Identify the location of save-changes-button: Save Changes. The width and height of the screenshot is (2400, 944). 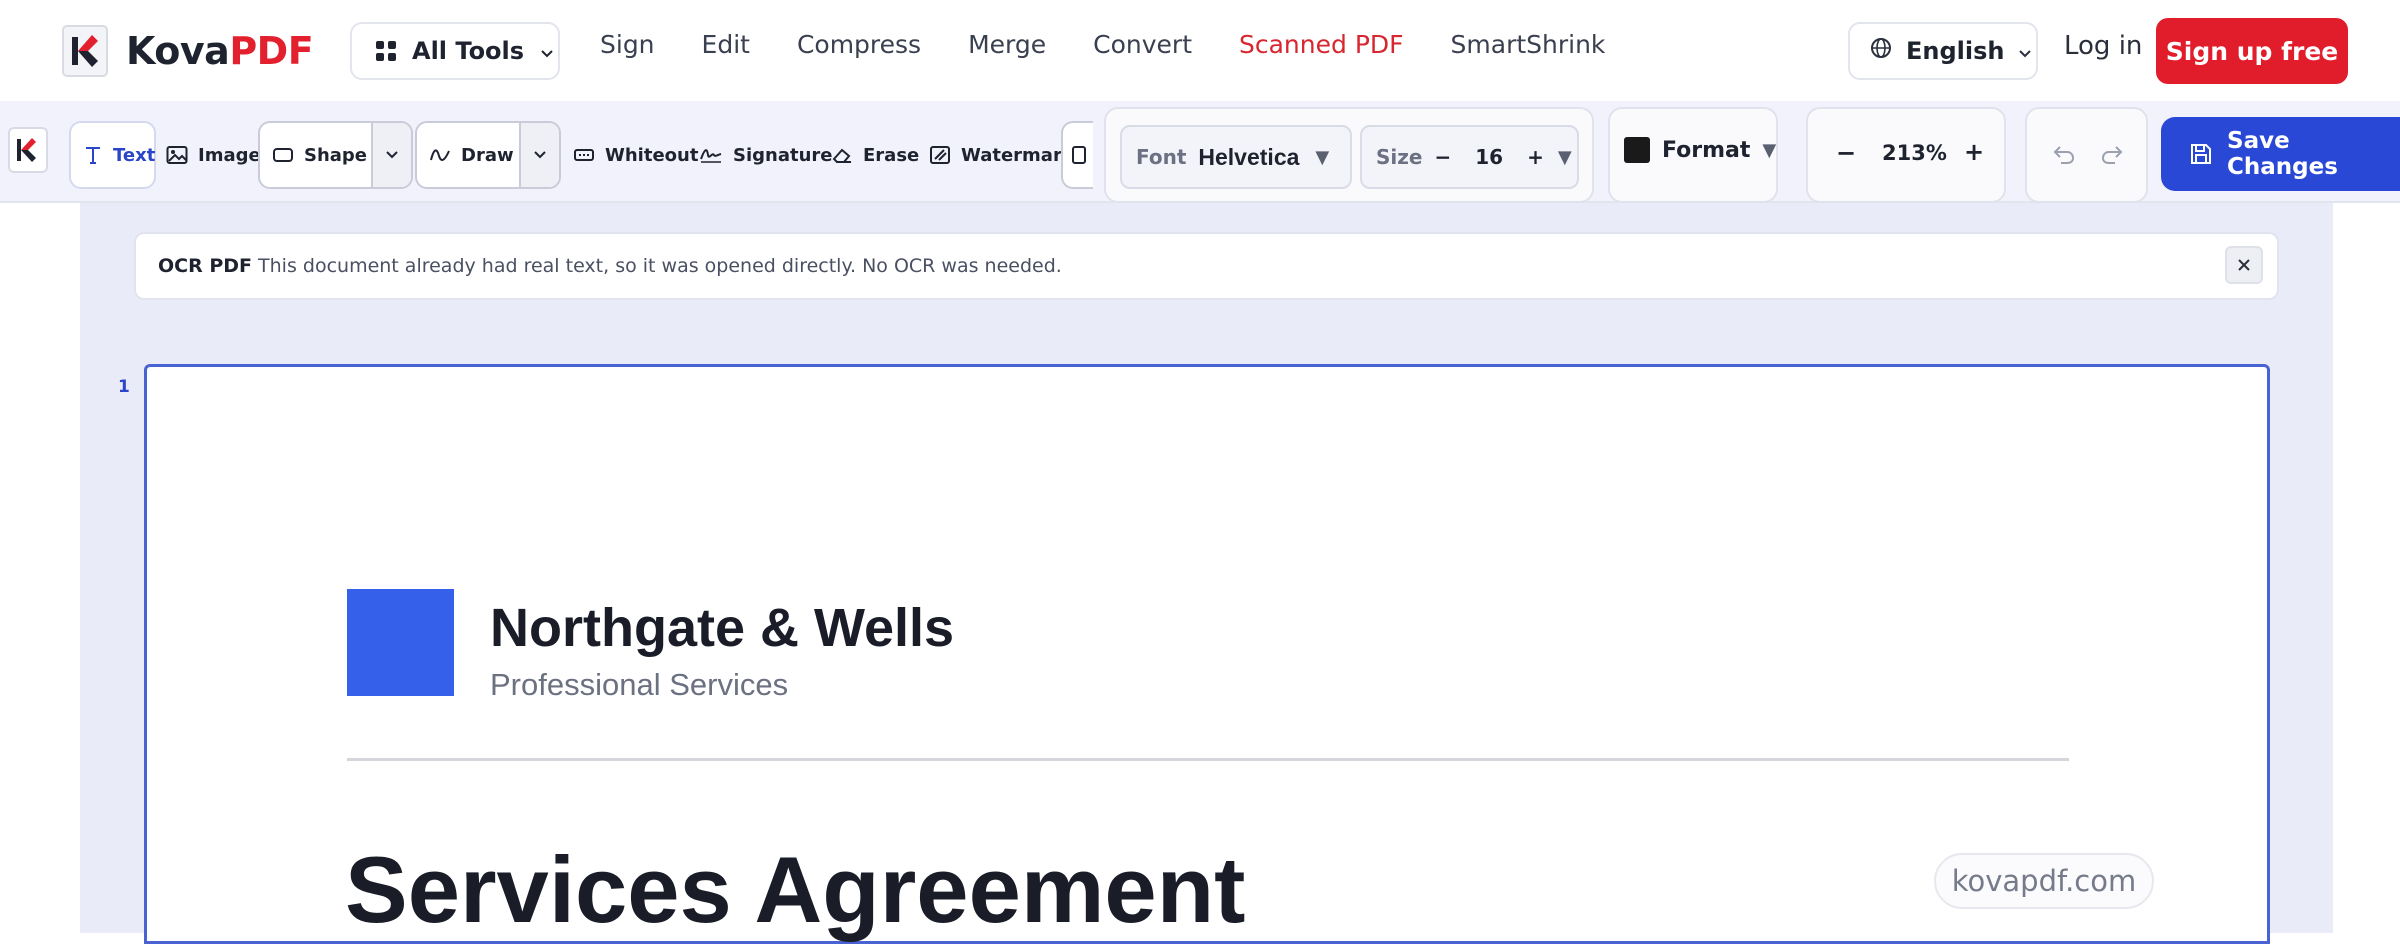
(2280, 154).